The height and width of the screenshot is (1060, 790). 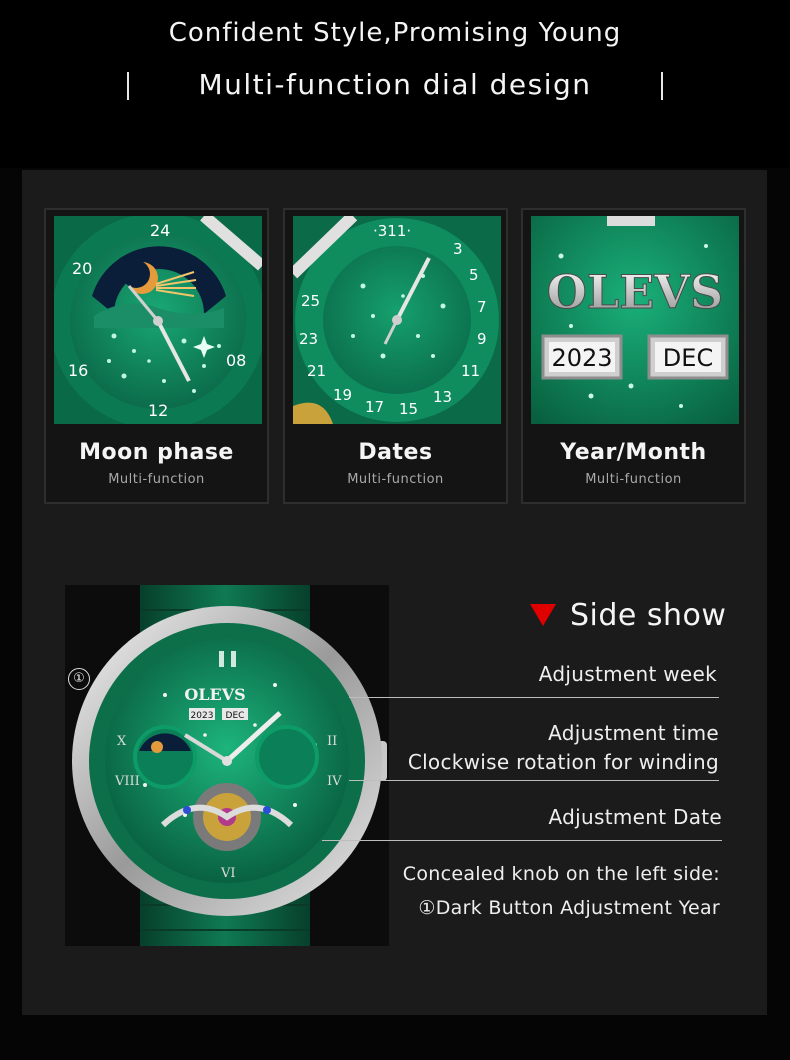 I want to click on side-show-title: Side show, so click(x=648, y=615).